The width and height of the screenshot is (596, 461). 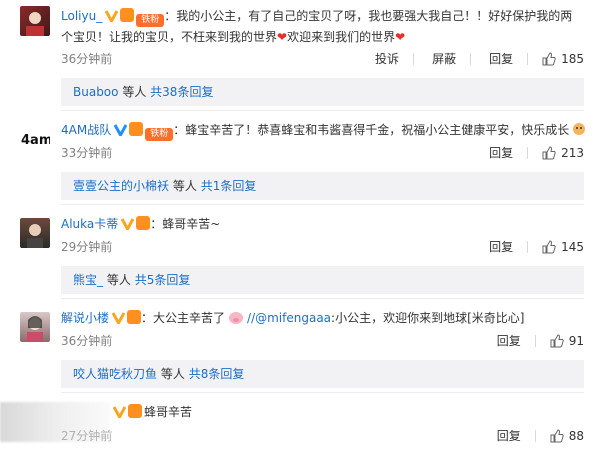 I want to click on reply-user: 壹壹公主的小棉袄, so click(x=121, y=186).